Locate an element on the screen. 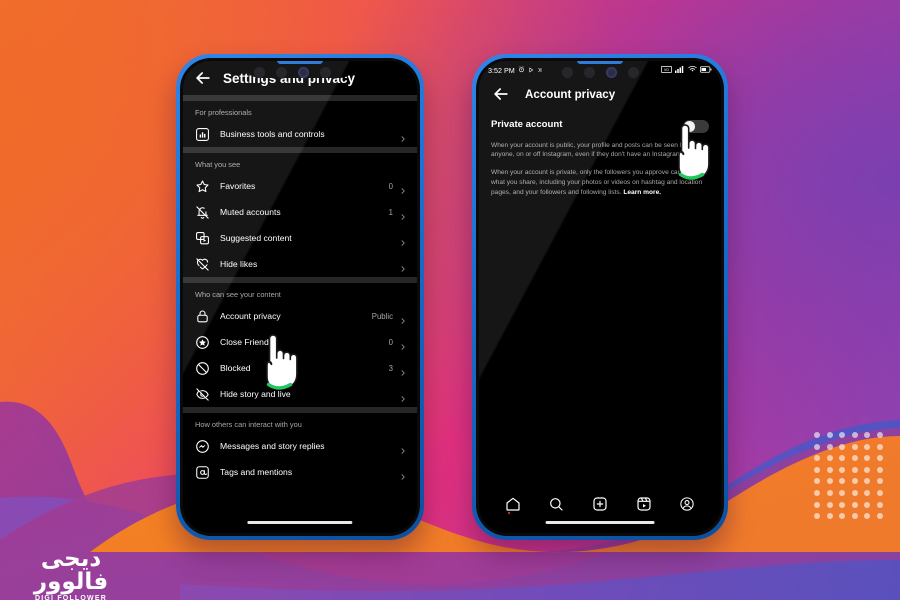  settings-row-label: Hide story and live is located at coordinates (255, 394).